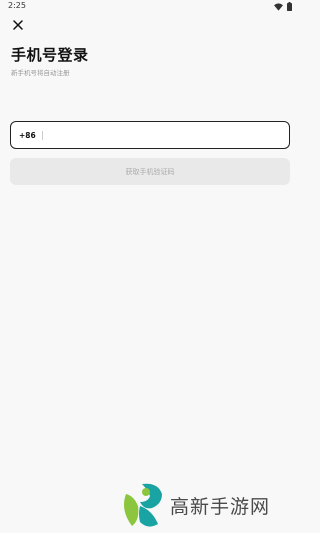  I want to click on status-time: 2:25, so click(17, 5).